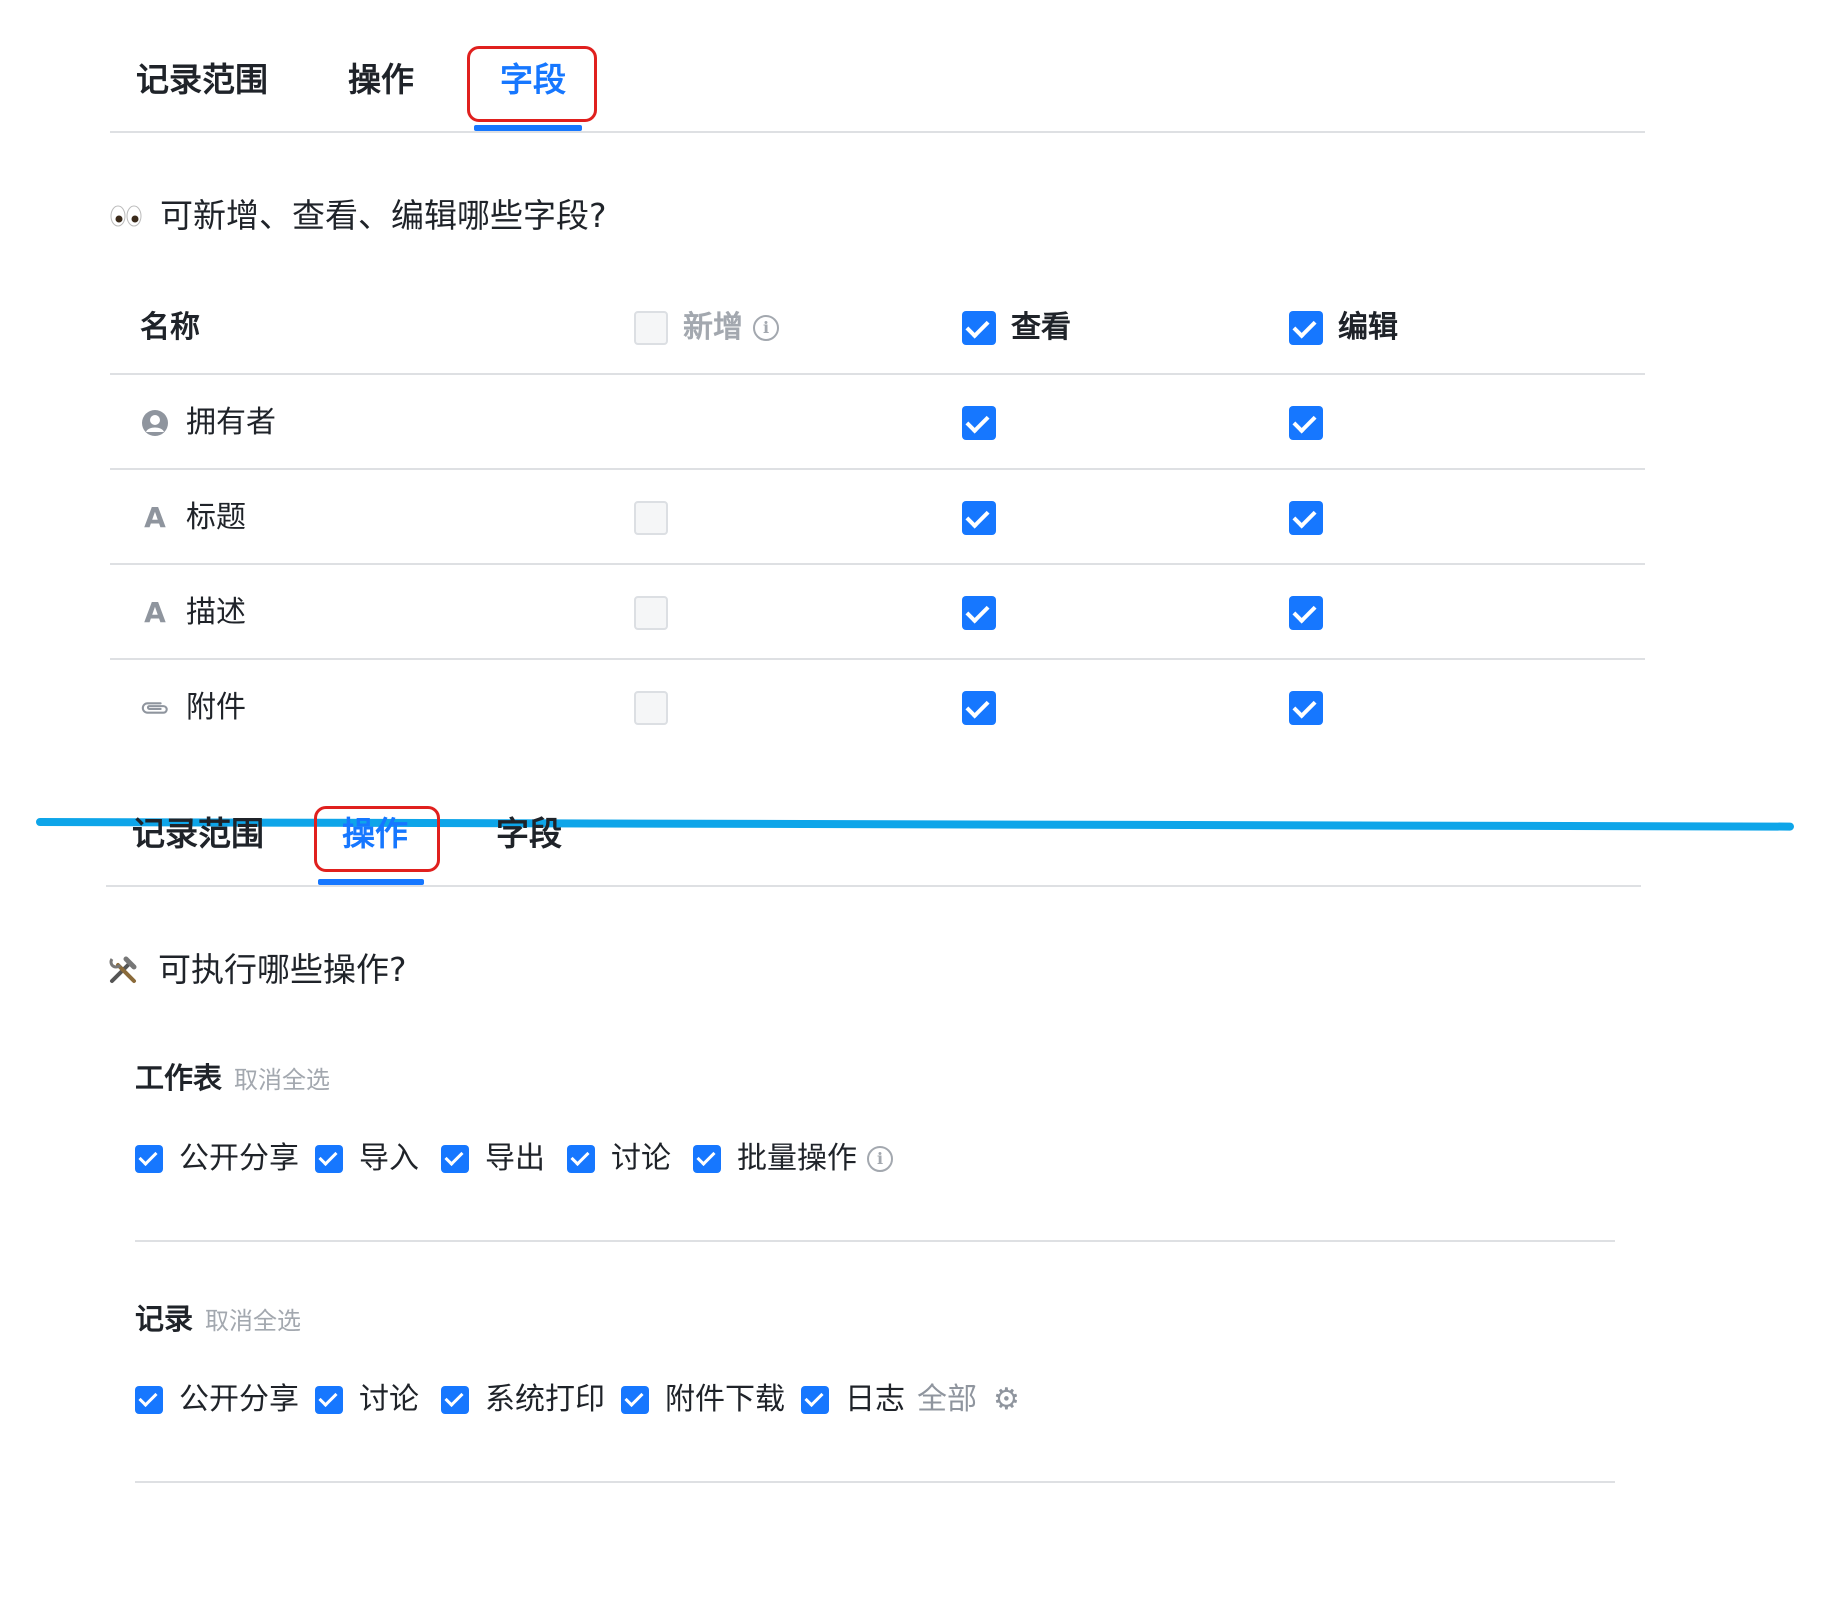  I want to click on group-title-worksheet: 工作表 取消全选, so click(232, 1079).